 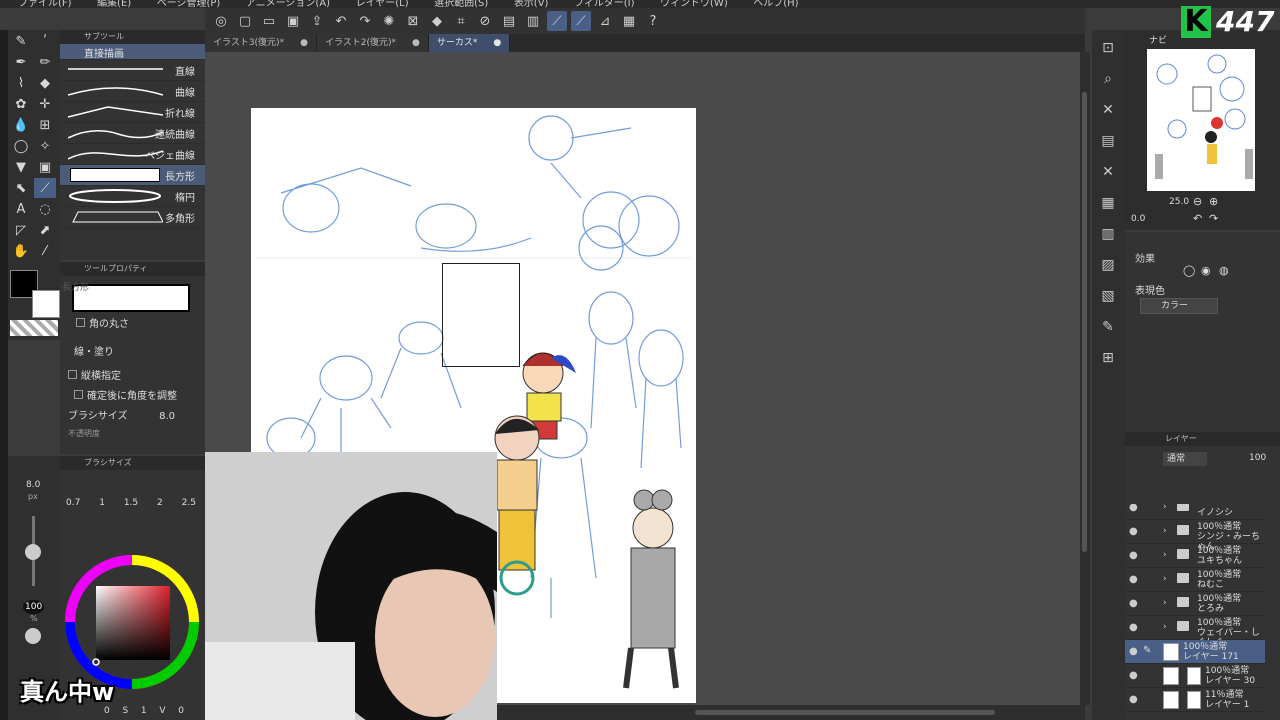 What do you see at coordinates (481, 315) in the screenshot?
I see `selection-rectangle` at bounding box center [481, 315].